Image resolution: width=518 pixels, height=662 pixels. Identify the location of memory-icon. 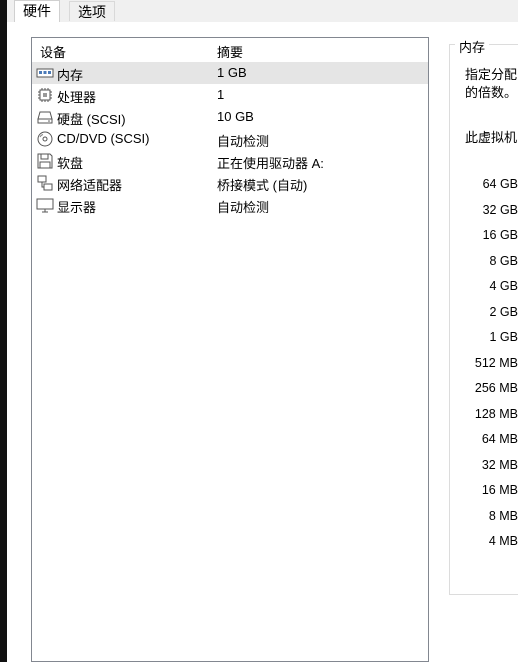
(45, 73).